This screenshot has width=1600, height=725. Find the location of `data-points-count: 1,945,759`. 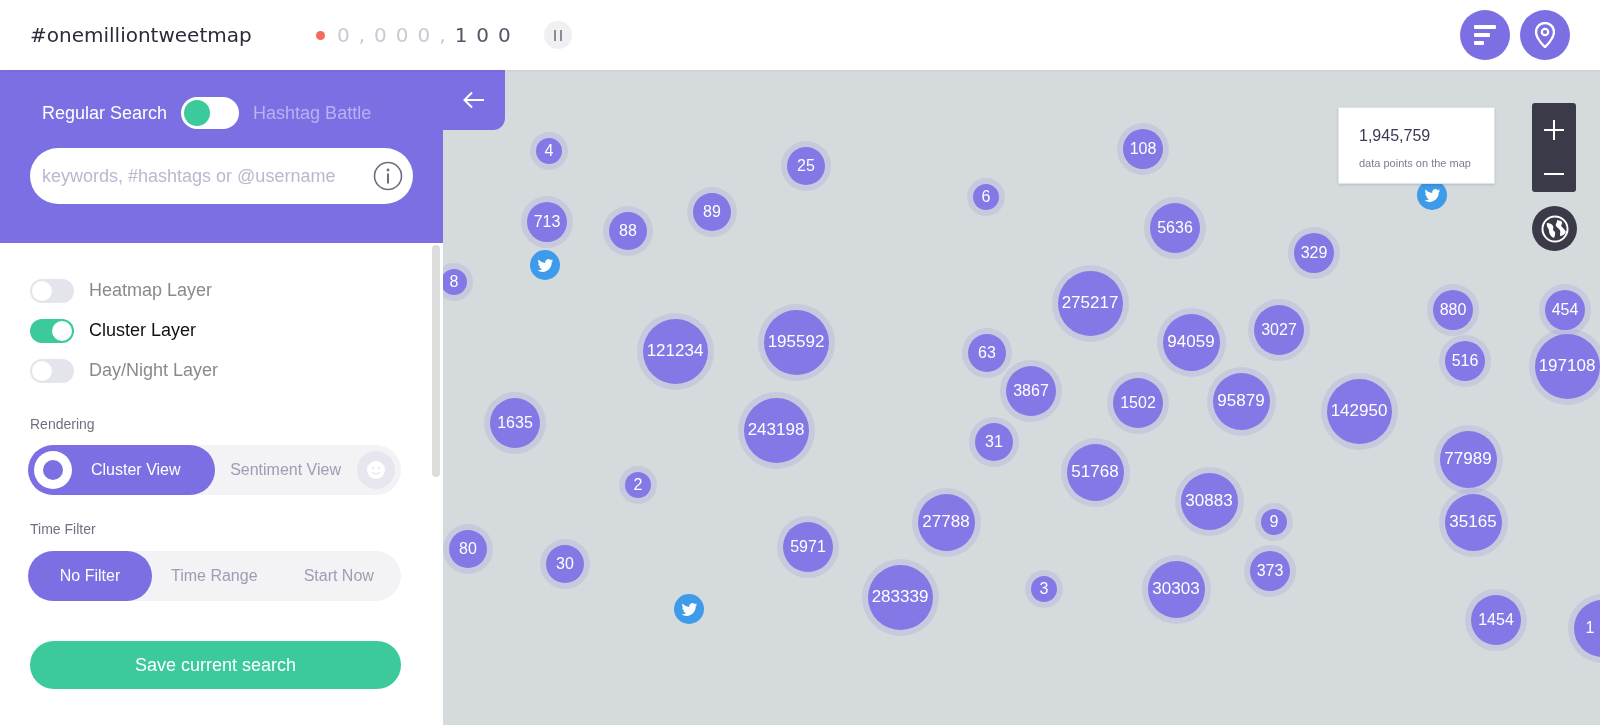

data-points-count: 1,945,759 is located at coordinates (1395, 136).